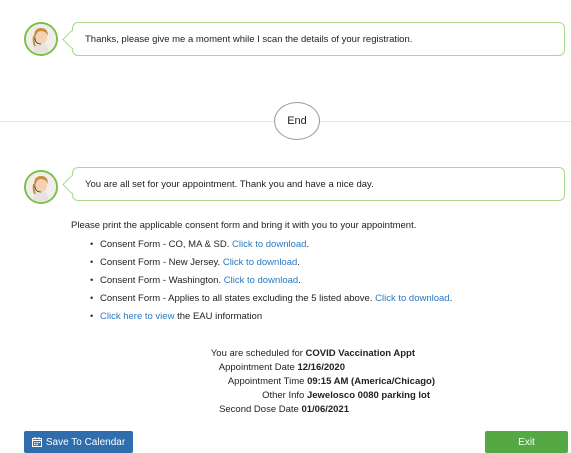  What do you see at coordinates (412, 298) in the screenshot?
I see `download-link-all-states: Click to download` at bounding box center [412, 298].